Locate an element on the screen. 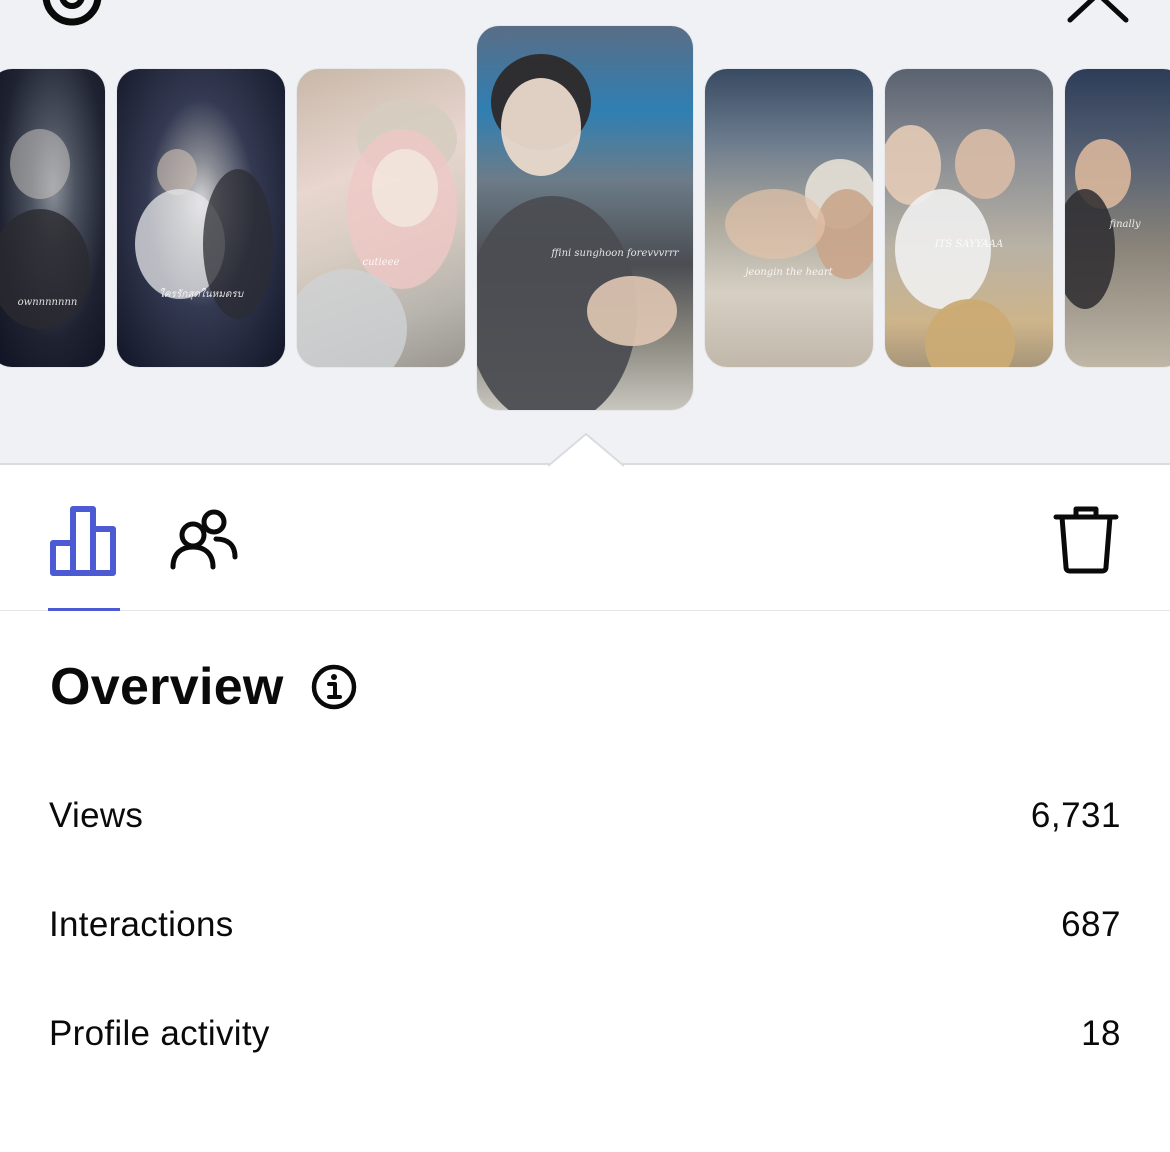 The width and height of the screenshot is (1170, 1152). selected-pointer is located at coordinates (586, 450).